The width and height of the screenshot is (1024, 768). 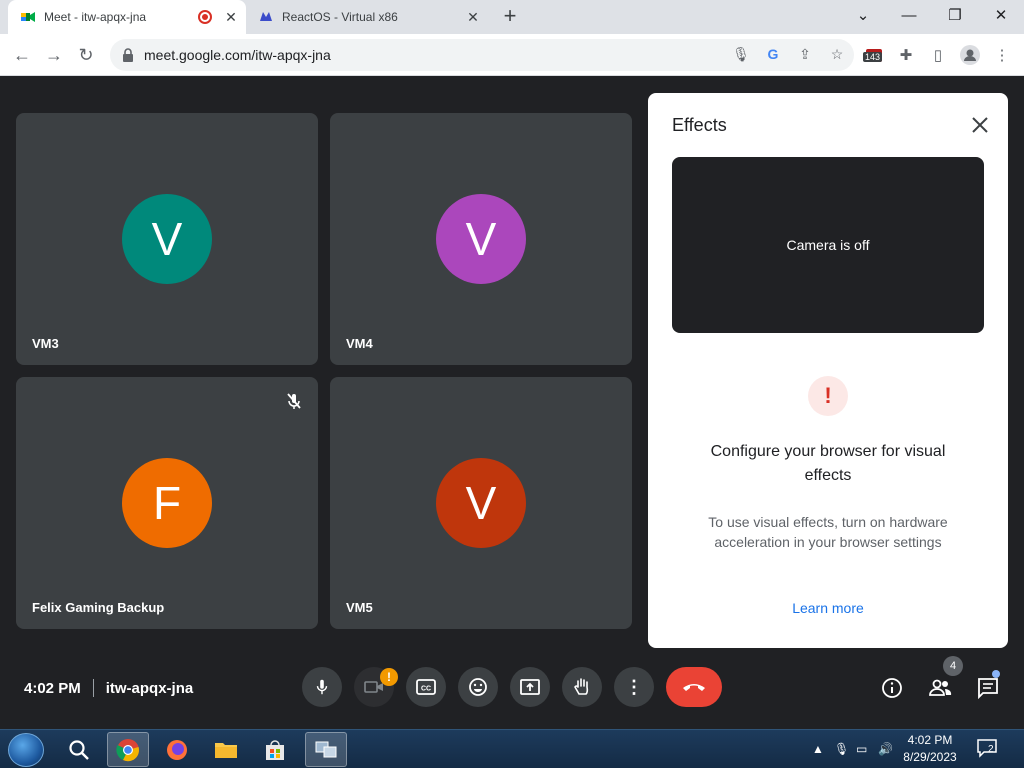 What do you see at coordinates (861, 749) in the screenshot?
I see `network-icon: ▭` at bounding box center [861, 749].